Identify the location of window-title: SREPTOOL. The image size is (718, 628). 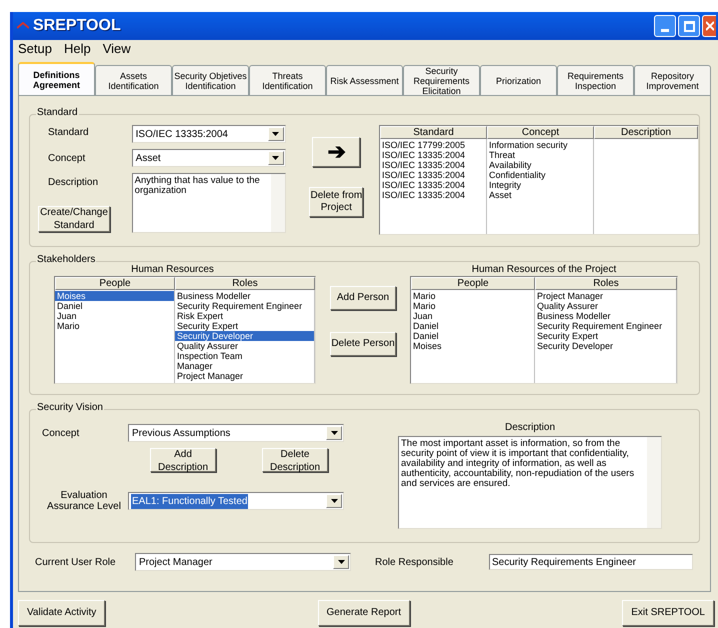
(77, 26).